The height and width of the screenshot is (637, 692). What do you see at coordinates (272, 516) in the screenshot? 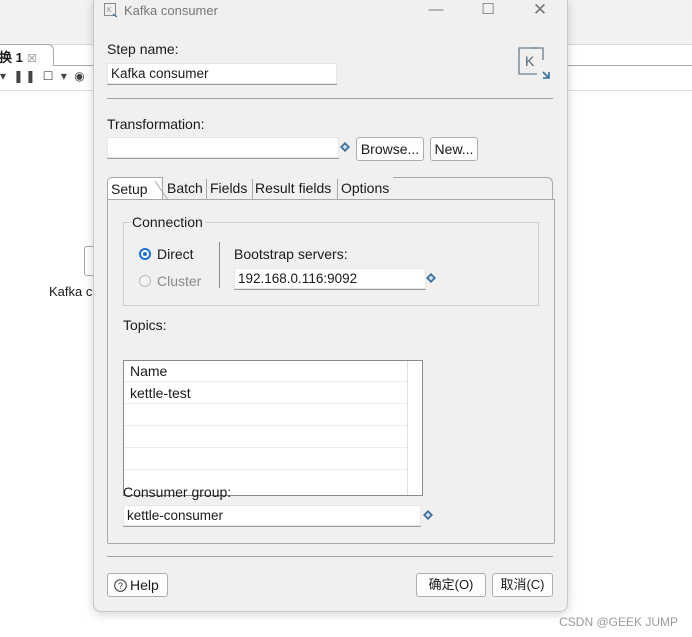
I see `consumer-group-field: kettle-consumer` at bounding box center [272, 516].